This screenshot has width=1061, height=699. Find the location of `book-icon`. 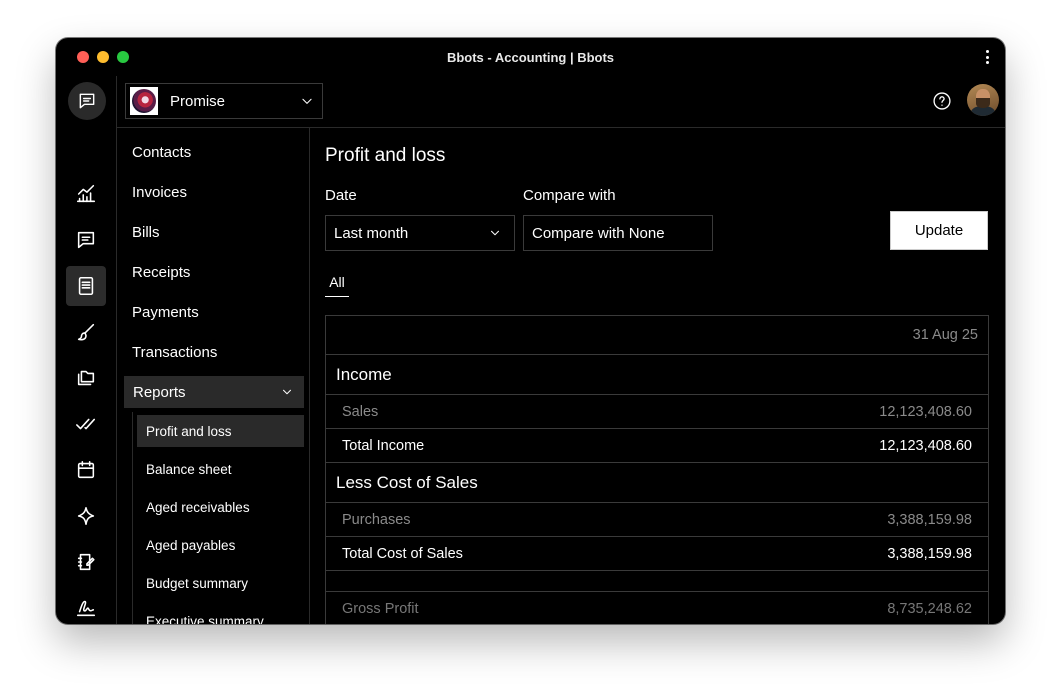

book-icon is located at coordinates (86, 286).